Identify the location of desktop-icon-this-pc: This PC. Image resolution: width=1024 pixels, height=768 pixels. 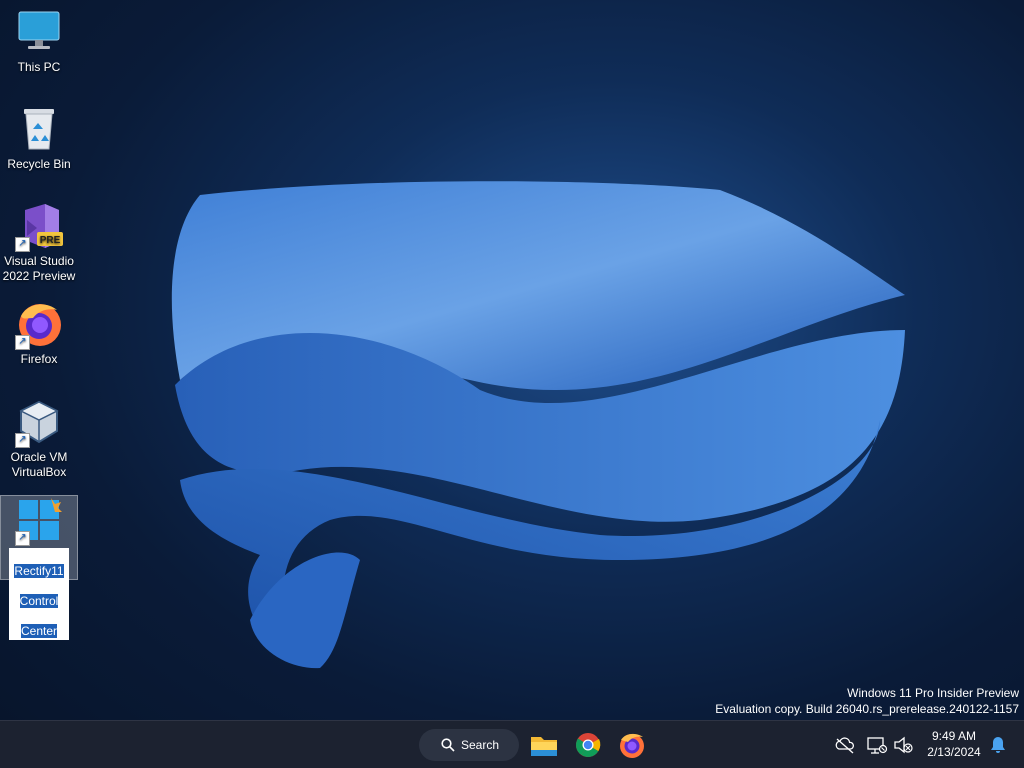
(39, 41).